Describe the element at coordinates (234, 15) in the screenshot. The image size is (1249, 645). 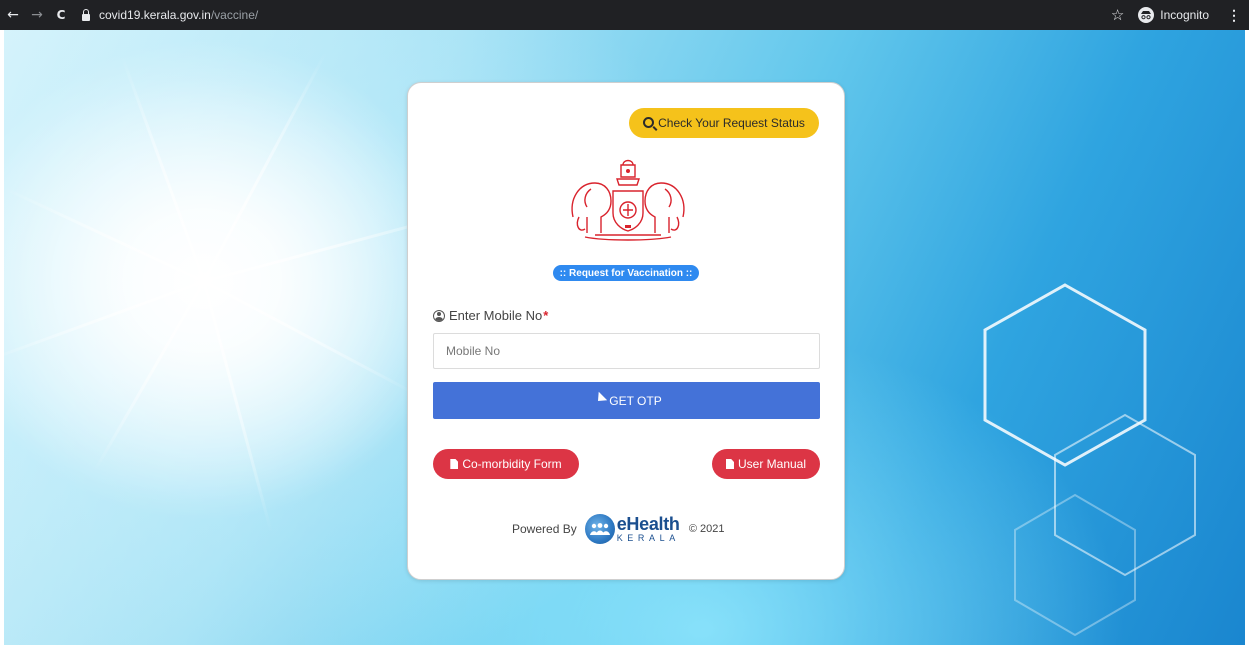
I see `url-path: /vaccine/` at that location.